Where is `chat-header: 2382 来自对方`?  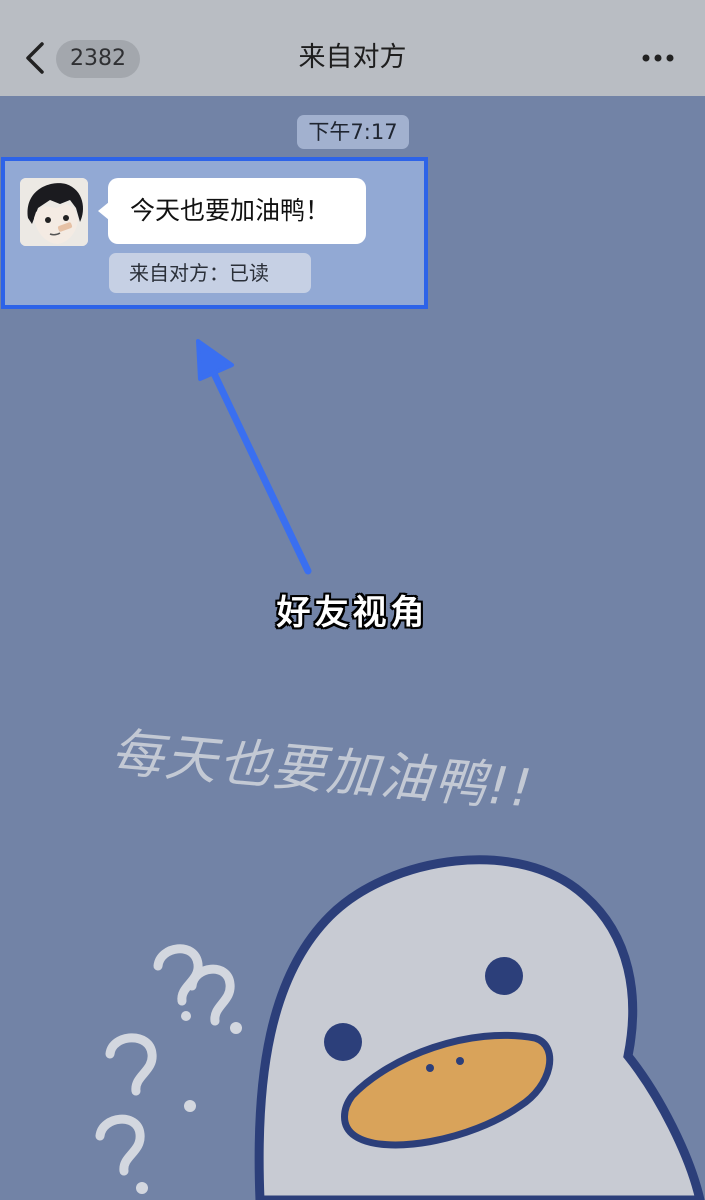 chat-header: 2382 来自对方 is located at coordinates (352, 48).